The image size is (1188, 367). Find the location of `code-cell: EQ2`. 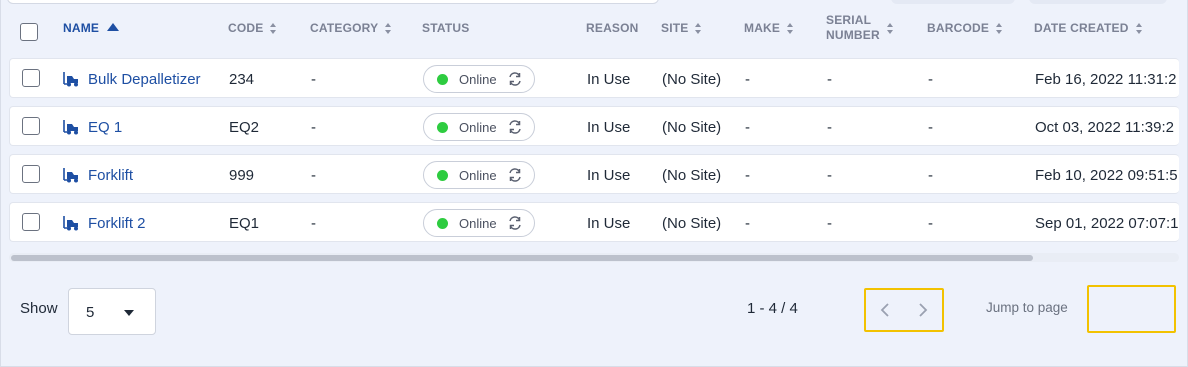

code-cell: EQ2 is located at coordinates (244, 127).